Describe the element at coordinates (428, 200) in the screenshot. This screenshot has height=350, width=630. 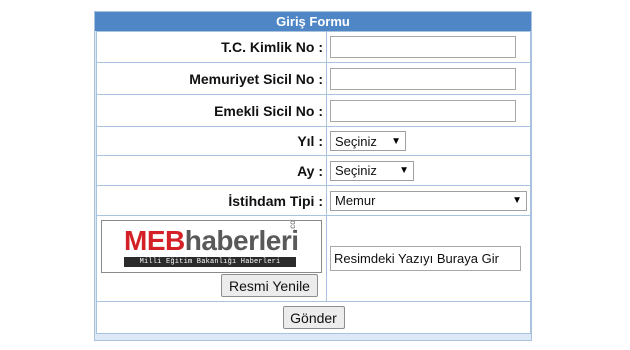
I see `istihdam-tipi-select: Memur ▼` at that location.